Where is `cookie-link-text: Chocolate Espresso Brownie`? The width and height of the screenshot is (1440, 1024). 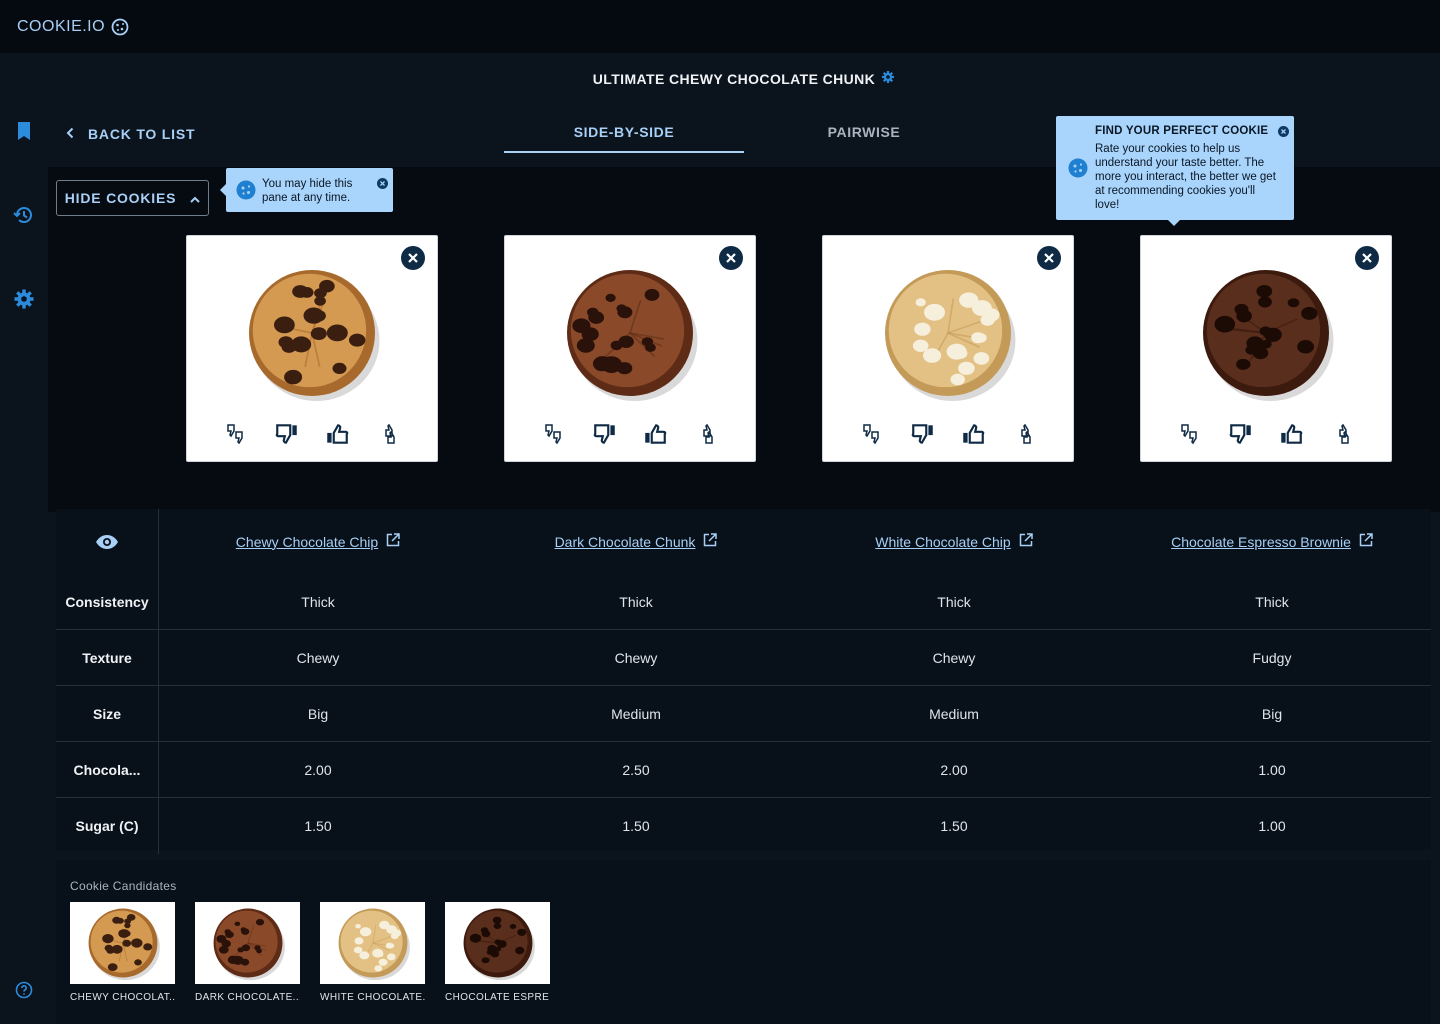 cookie-link-text: Chocolate Espresso Brownie is located at coordinates (1261, 541).